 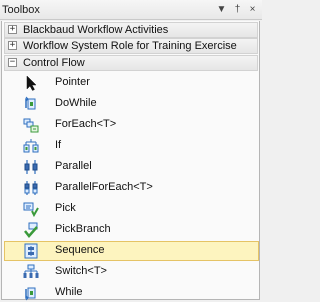 What do you see at coordinates (30, 294) in the screenshot?
I see `while-icon` at bounding box center [30, 294].